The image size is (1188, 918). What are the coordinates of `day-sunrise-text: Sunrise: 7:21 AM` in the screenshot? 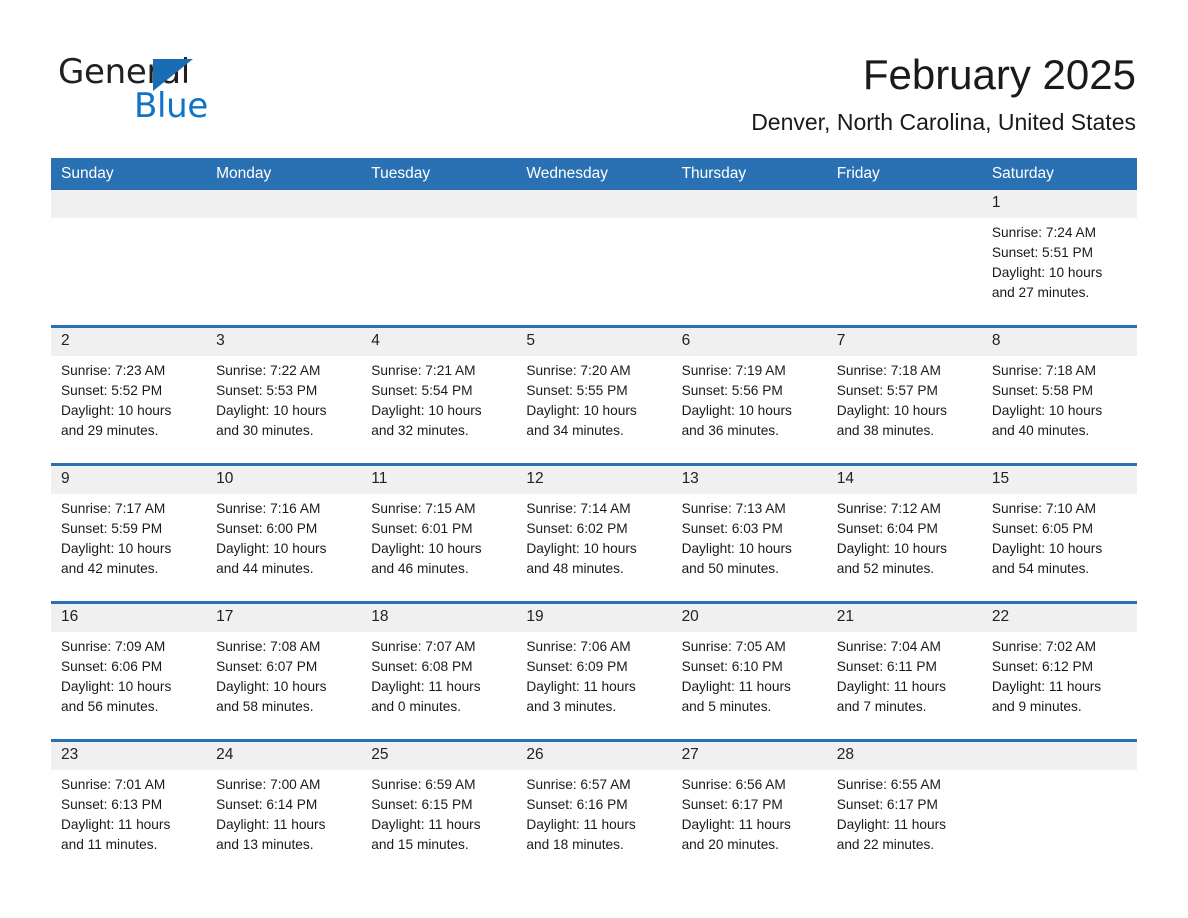 It's located at (423, 370).